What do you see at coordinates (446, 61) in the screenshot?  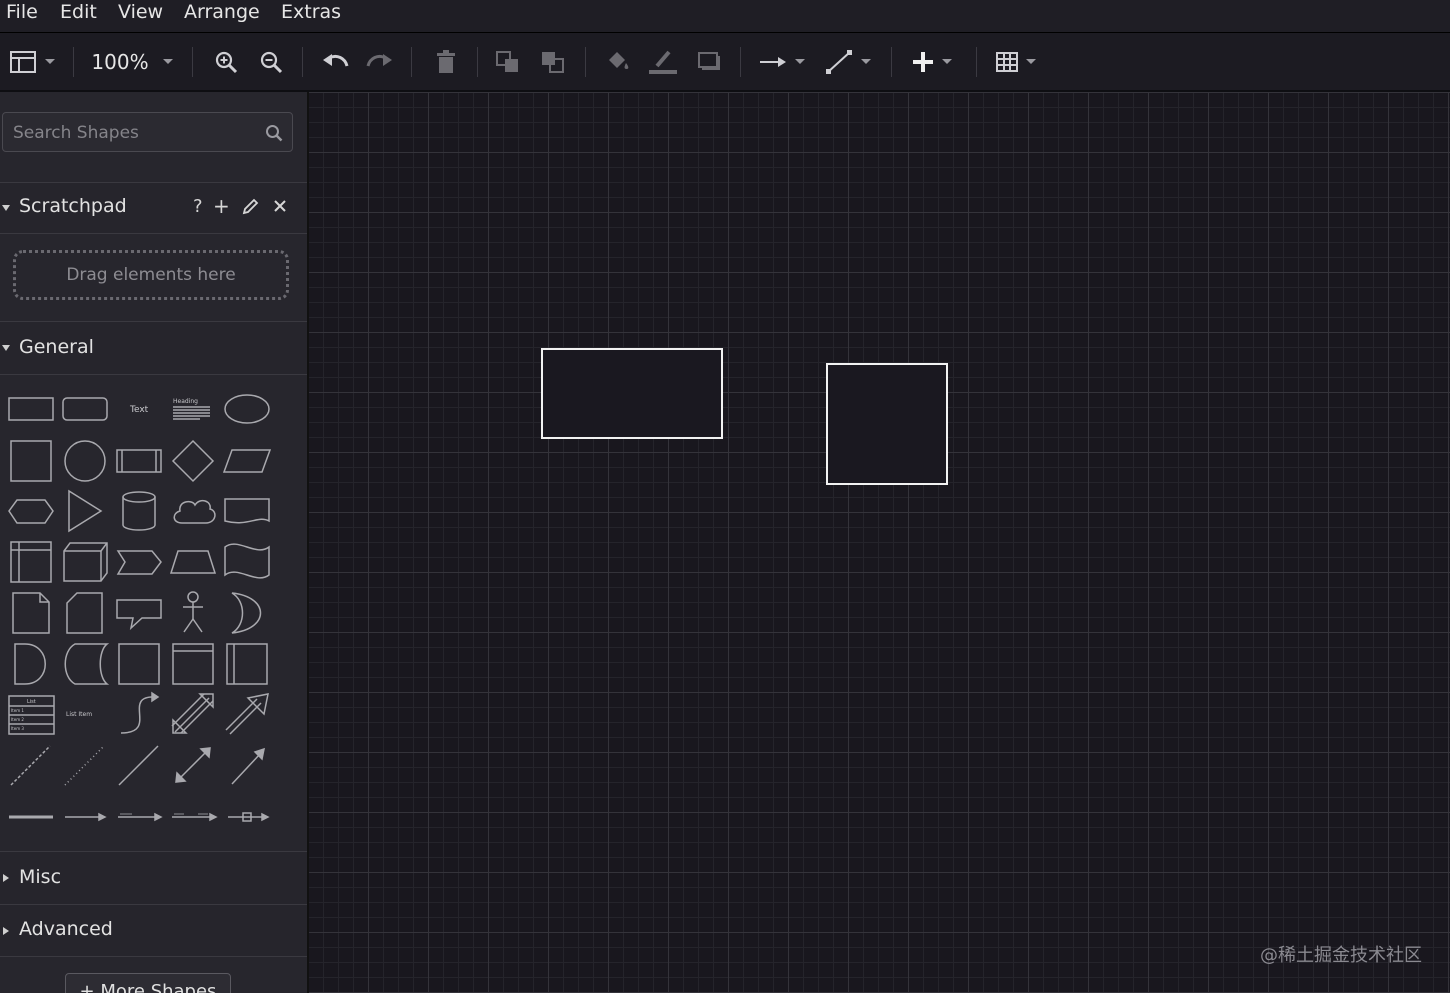 I see `delete-button` at bounding box center [446, 61].